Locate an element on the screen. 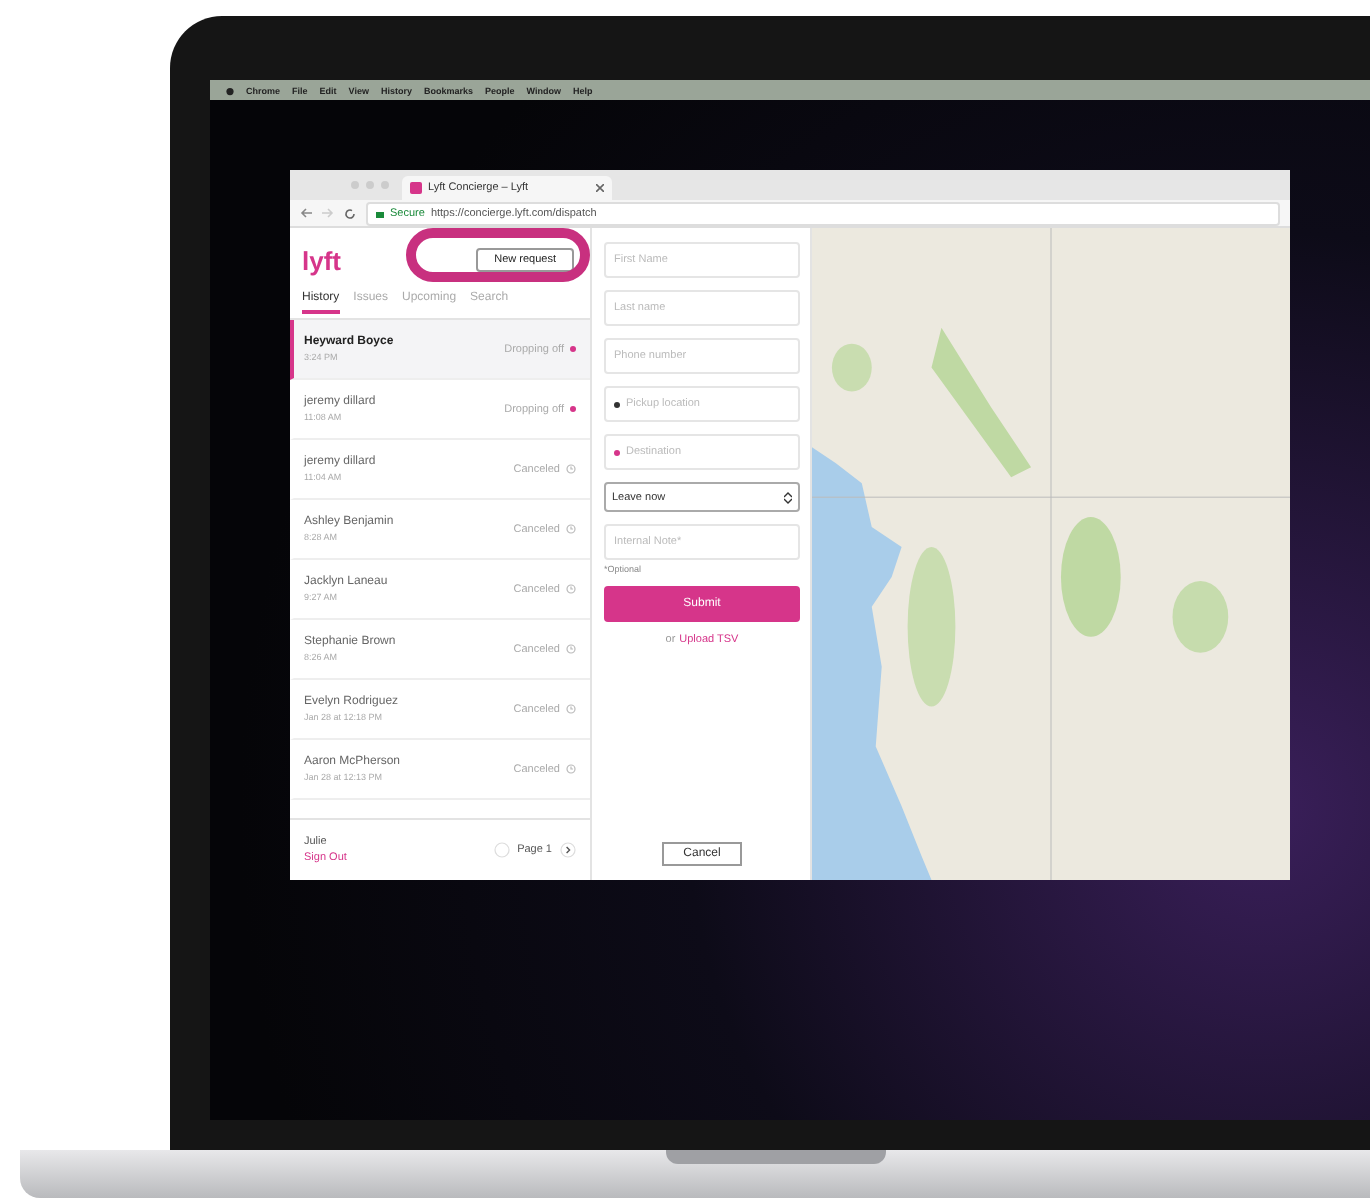  updown-caret-icon is located at coordinates (788, 497).